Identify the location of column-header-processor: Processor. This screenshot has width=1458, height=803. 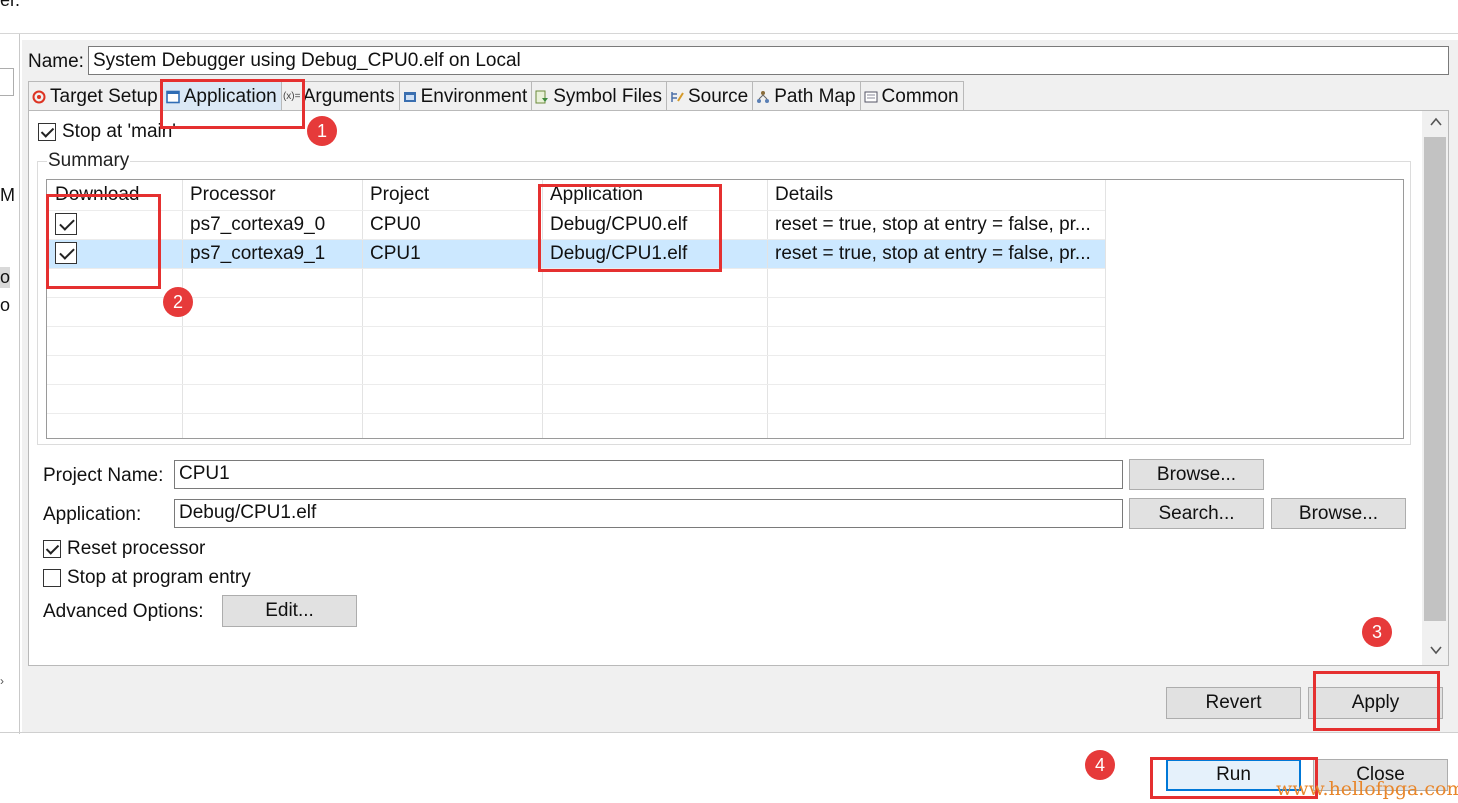
(233, 195).